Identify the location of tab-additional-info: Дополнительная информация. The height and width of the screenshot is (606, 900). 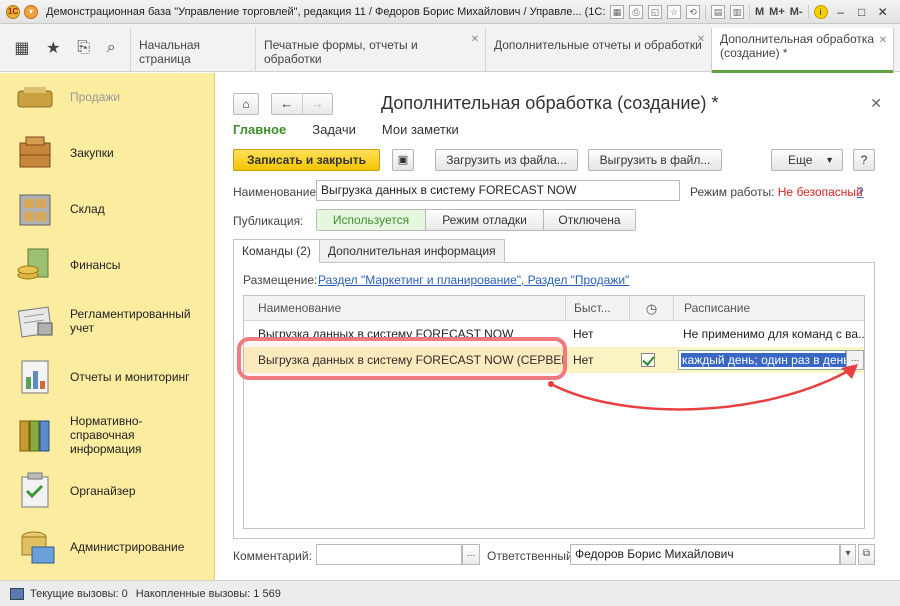
(411, 250).